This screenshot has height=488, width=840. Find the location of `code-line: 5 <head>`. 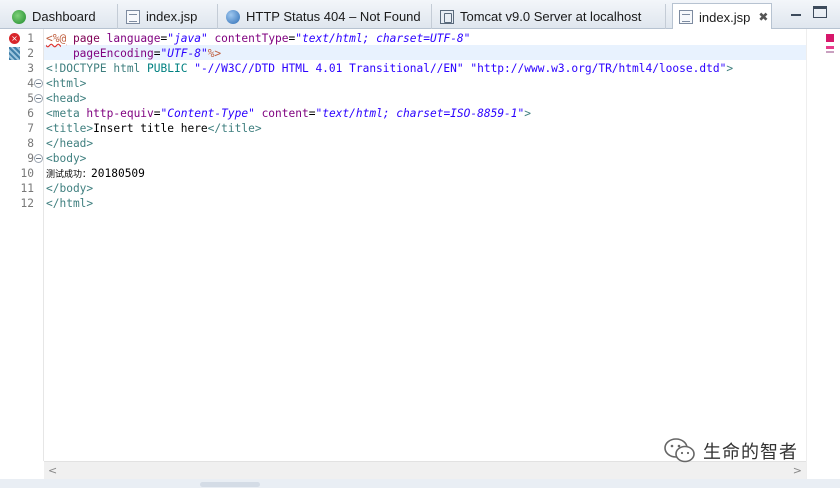

code-line: 5 <head> is located at coordinates (400, 98).